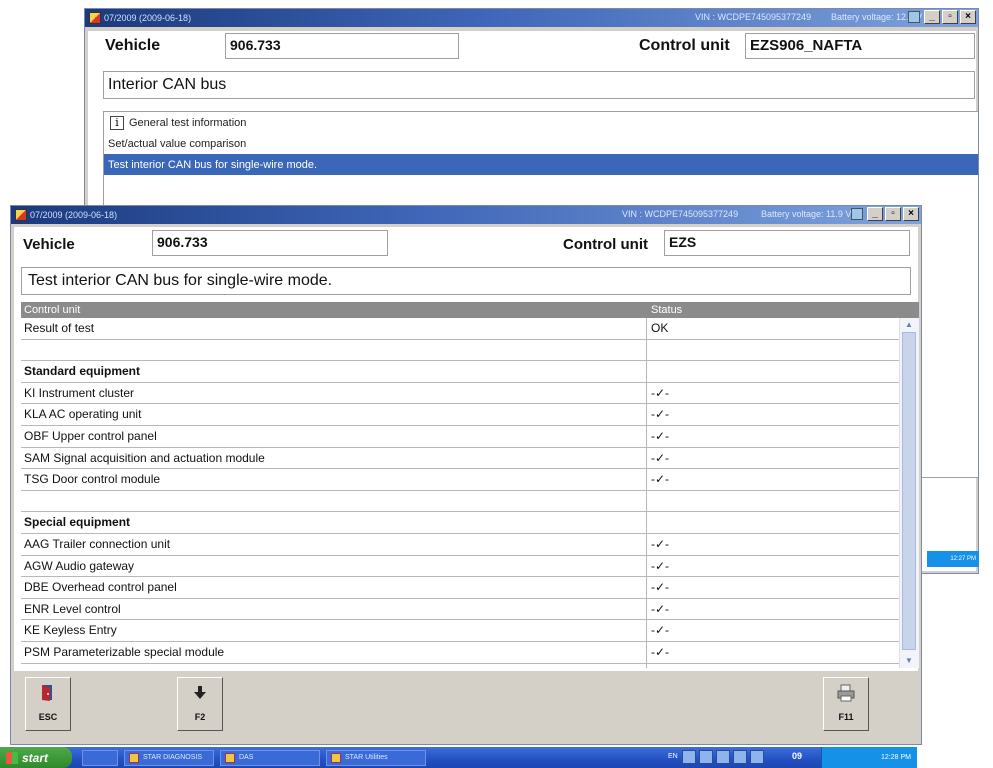 This screenshot has height=768, width=993. What do you see at coordinates (460, 329) in the screenshot?
I see `table-row: Result of test OK` at bounding box center [460, 329].